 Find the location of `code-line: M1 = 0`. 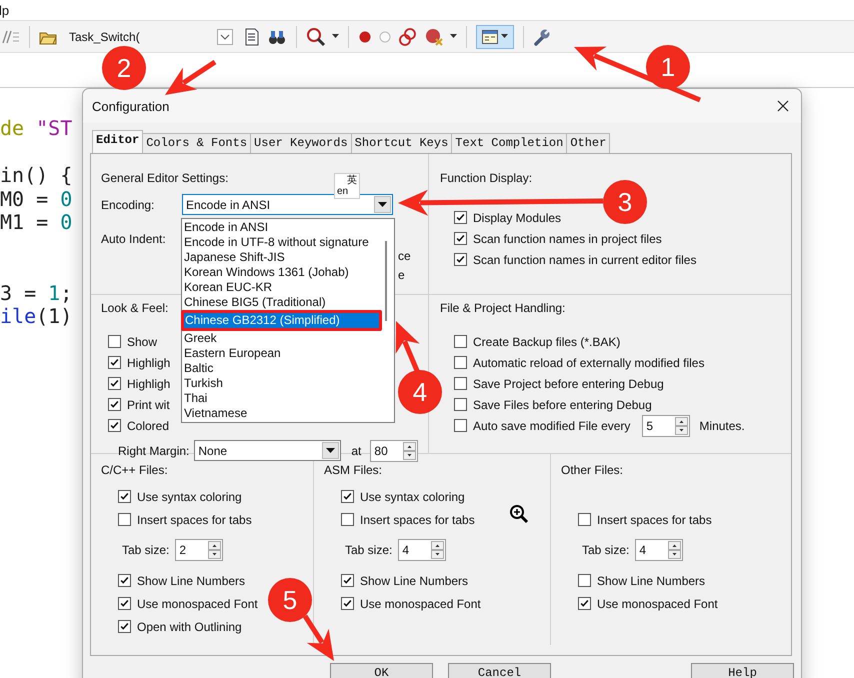

code-line: M1 = 0 is located at coordinates (36, 222).